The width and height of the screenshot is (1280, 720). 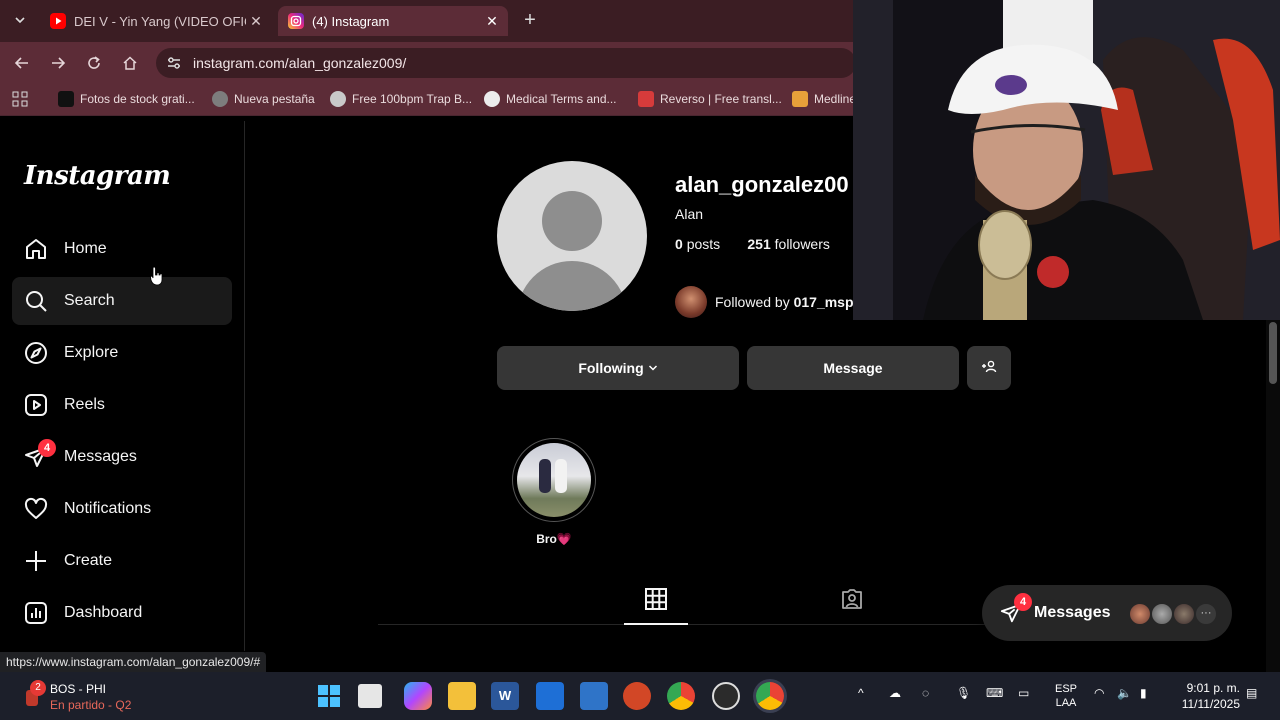 What do you see at coordinates (1273, 353) in the screenshot?
I see `scrollbar-thumb` at bounding box center [1273, 353].